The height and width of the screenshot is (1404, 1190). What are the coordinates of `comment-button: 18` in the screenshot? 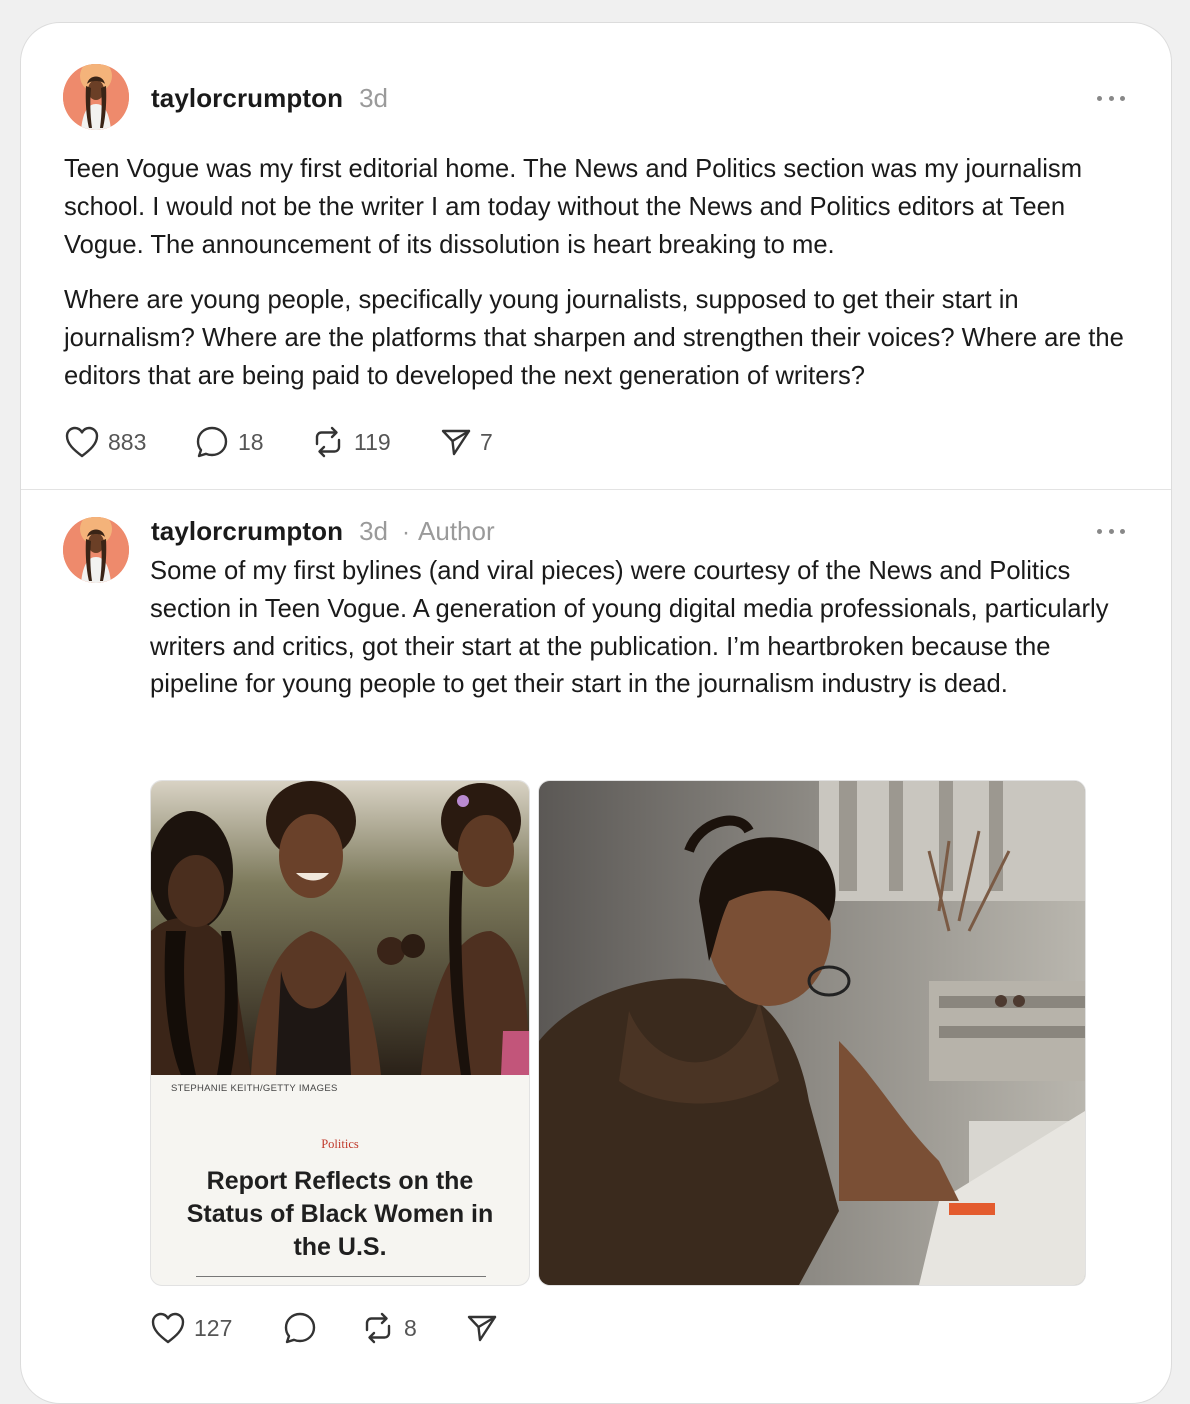 It's located at (252, 442).